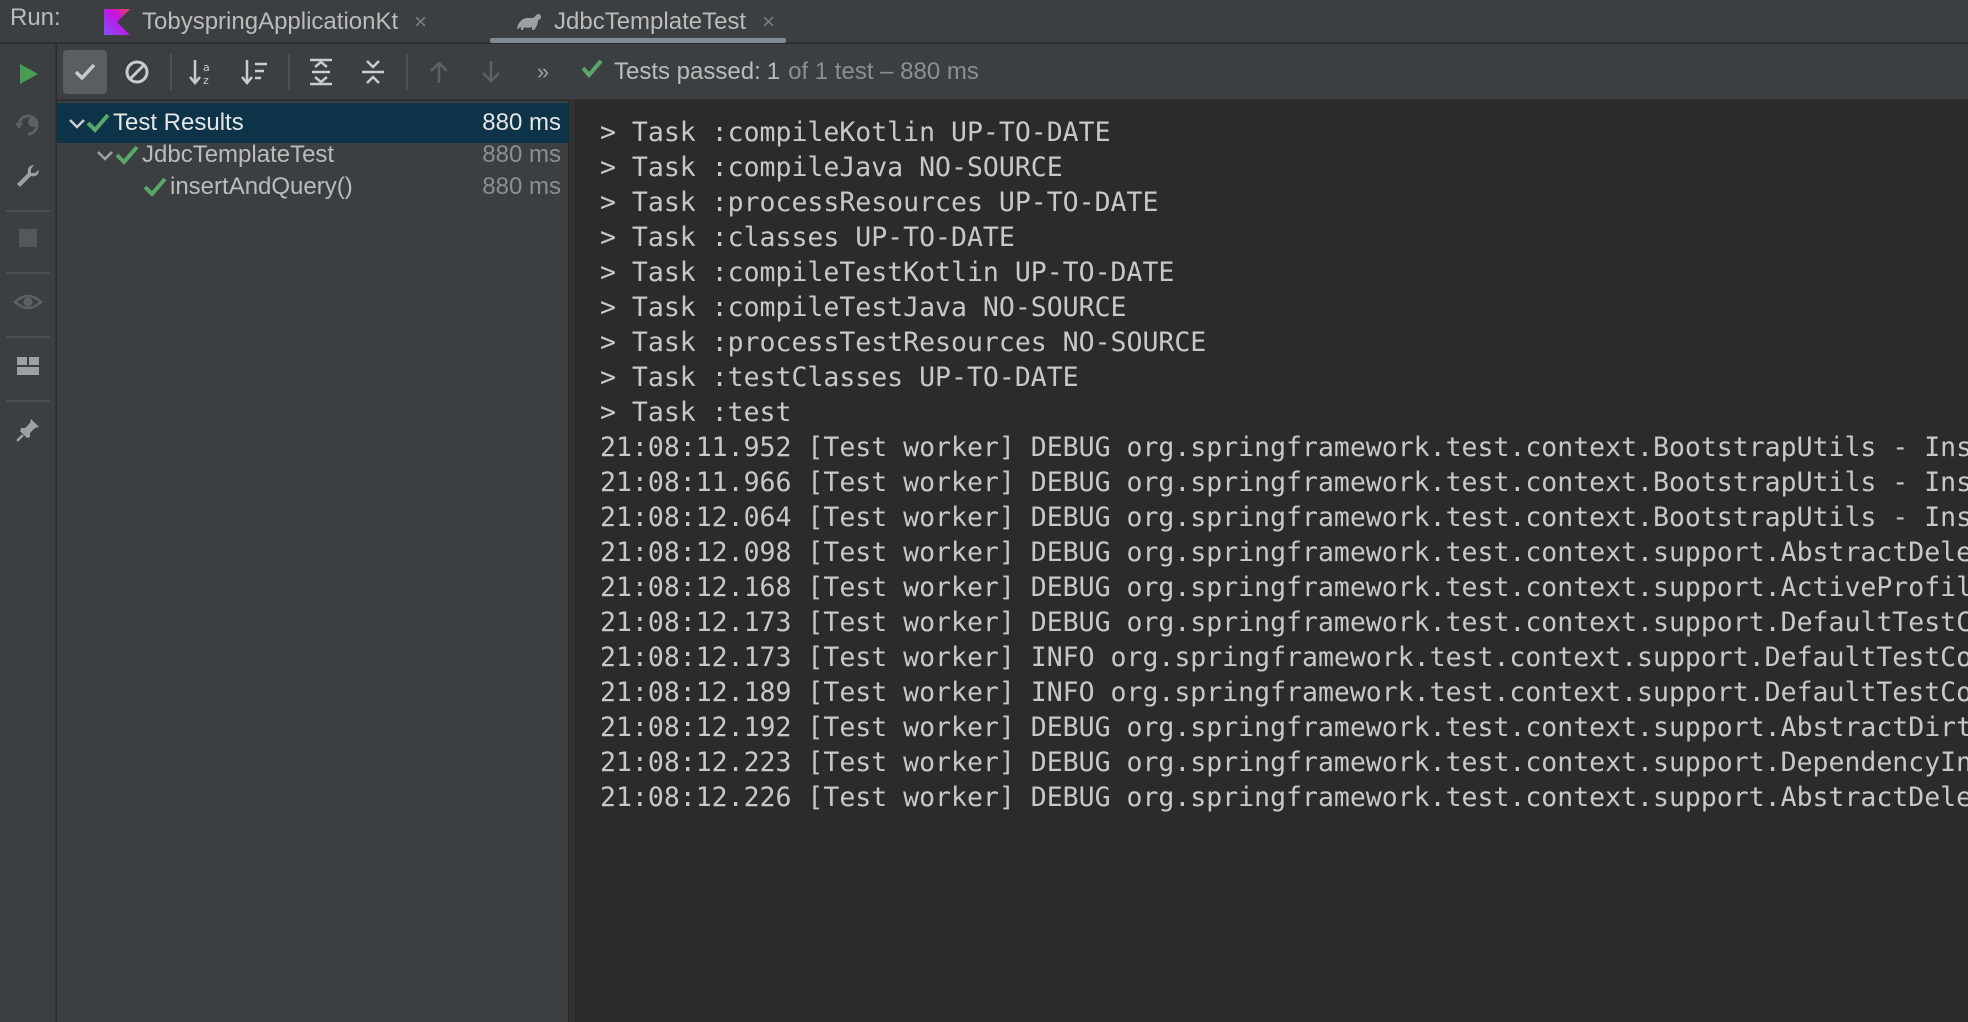 This screenshot has width=1968, height=1022. I want to click on svg-text: z, so click(206, 80).